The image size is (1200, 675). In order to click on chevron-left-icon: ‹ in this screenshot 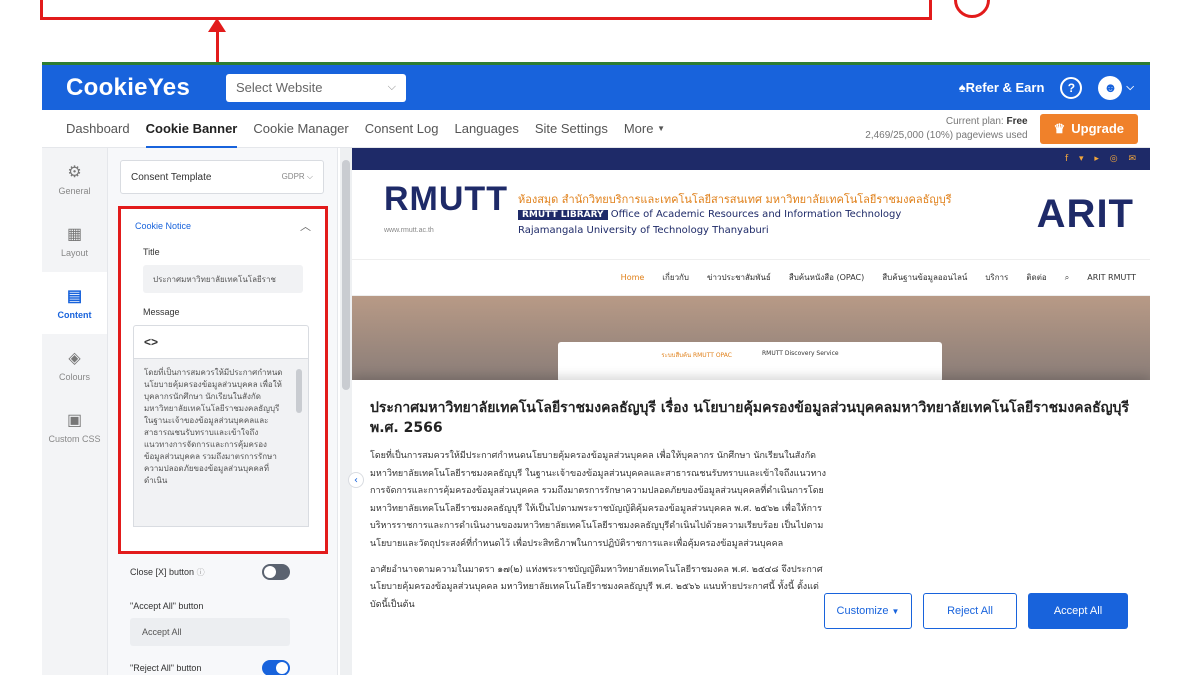, I will do `click(356, 480)`.